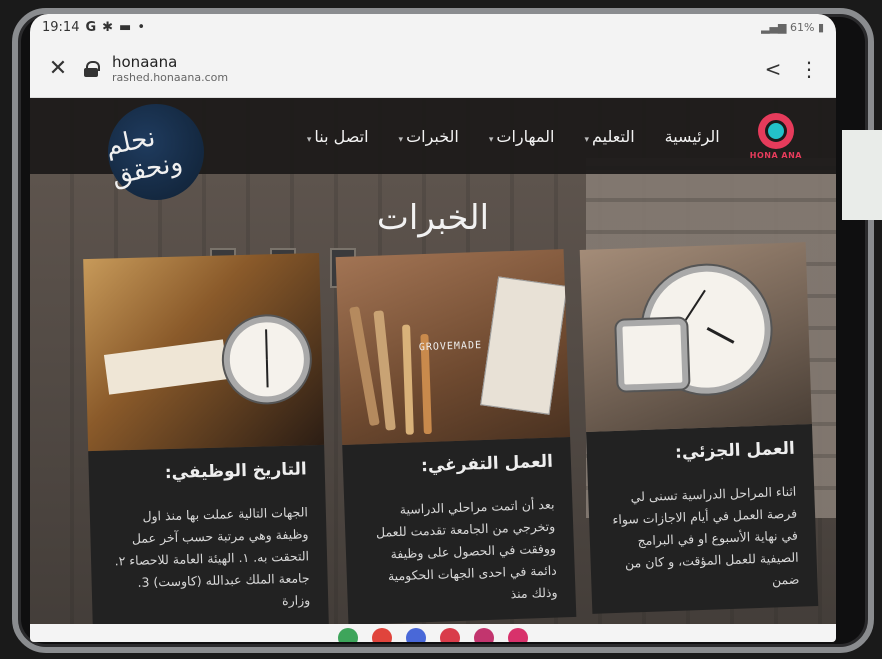  What do you see at coordinates (170, 77) in the screenshot?
I see `site-url: rashed.honaana.com` at bounding box center [170, 77].